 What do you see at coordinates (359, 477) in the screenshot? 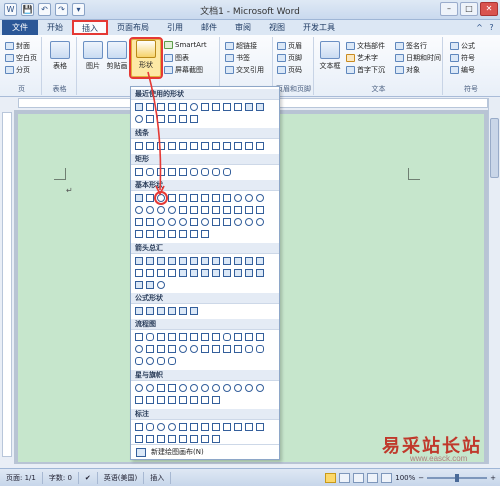
I see `web-layout-view-button` at bounding box center [359, 477].